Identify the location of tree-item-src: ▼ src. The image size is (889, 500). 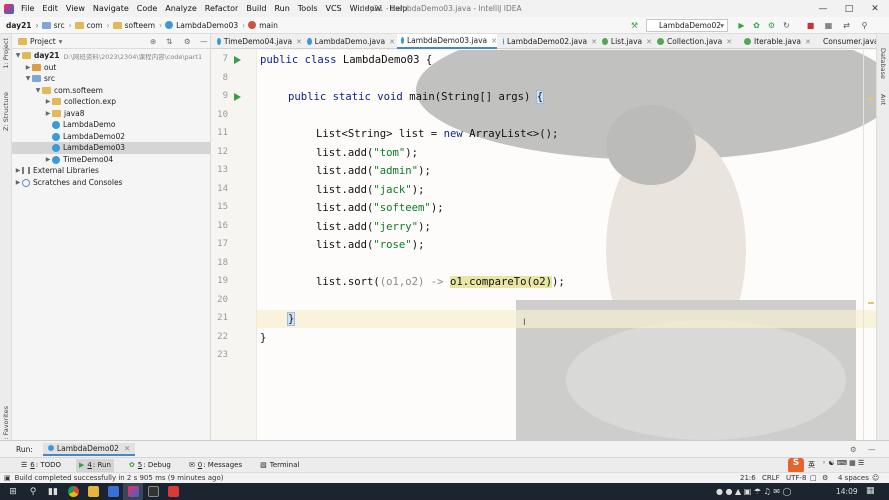
(111, 79).